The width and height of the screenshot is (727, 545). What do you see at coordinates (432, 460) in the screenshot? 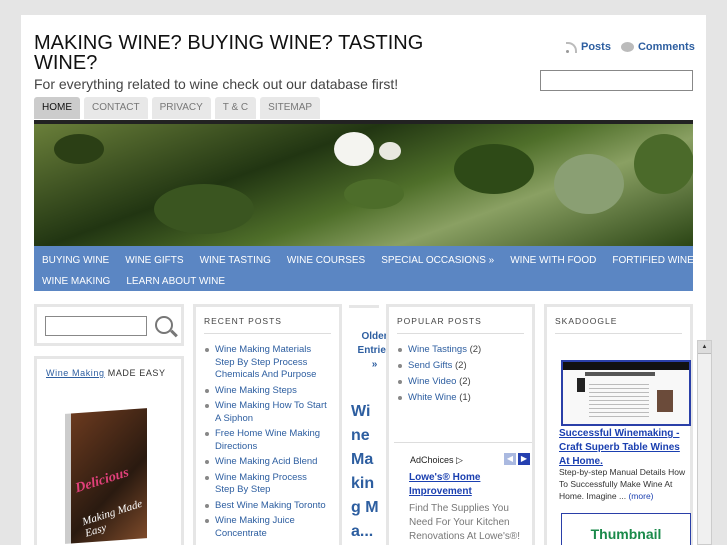
I see `adchoices-text: AdChoices` at bounding box center [432, 460].